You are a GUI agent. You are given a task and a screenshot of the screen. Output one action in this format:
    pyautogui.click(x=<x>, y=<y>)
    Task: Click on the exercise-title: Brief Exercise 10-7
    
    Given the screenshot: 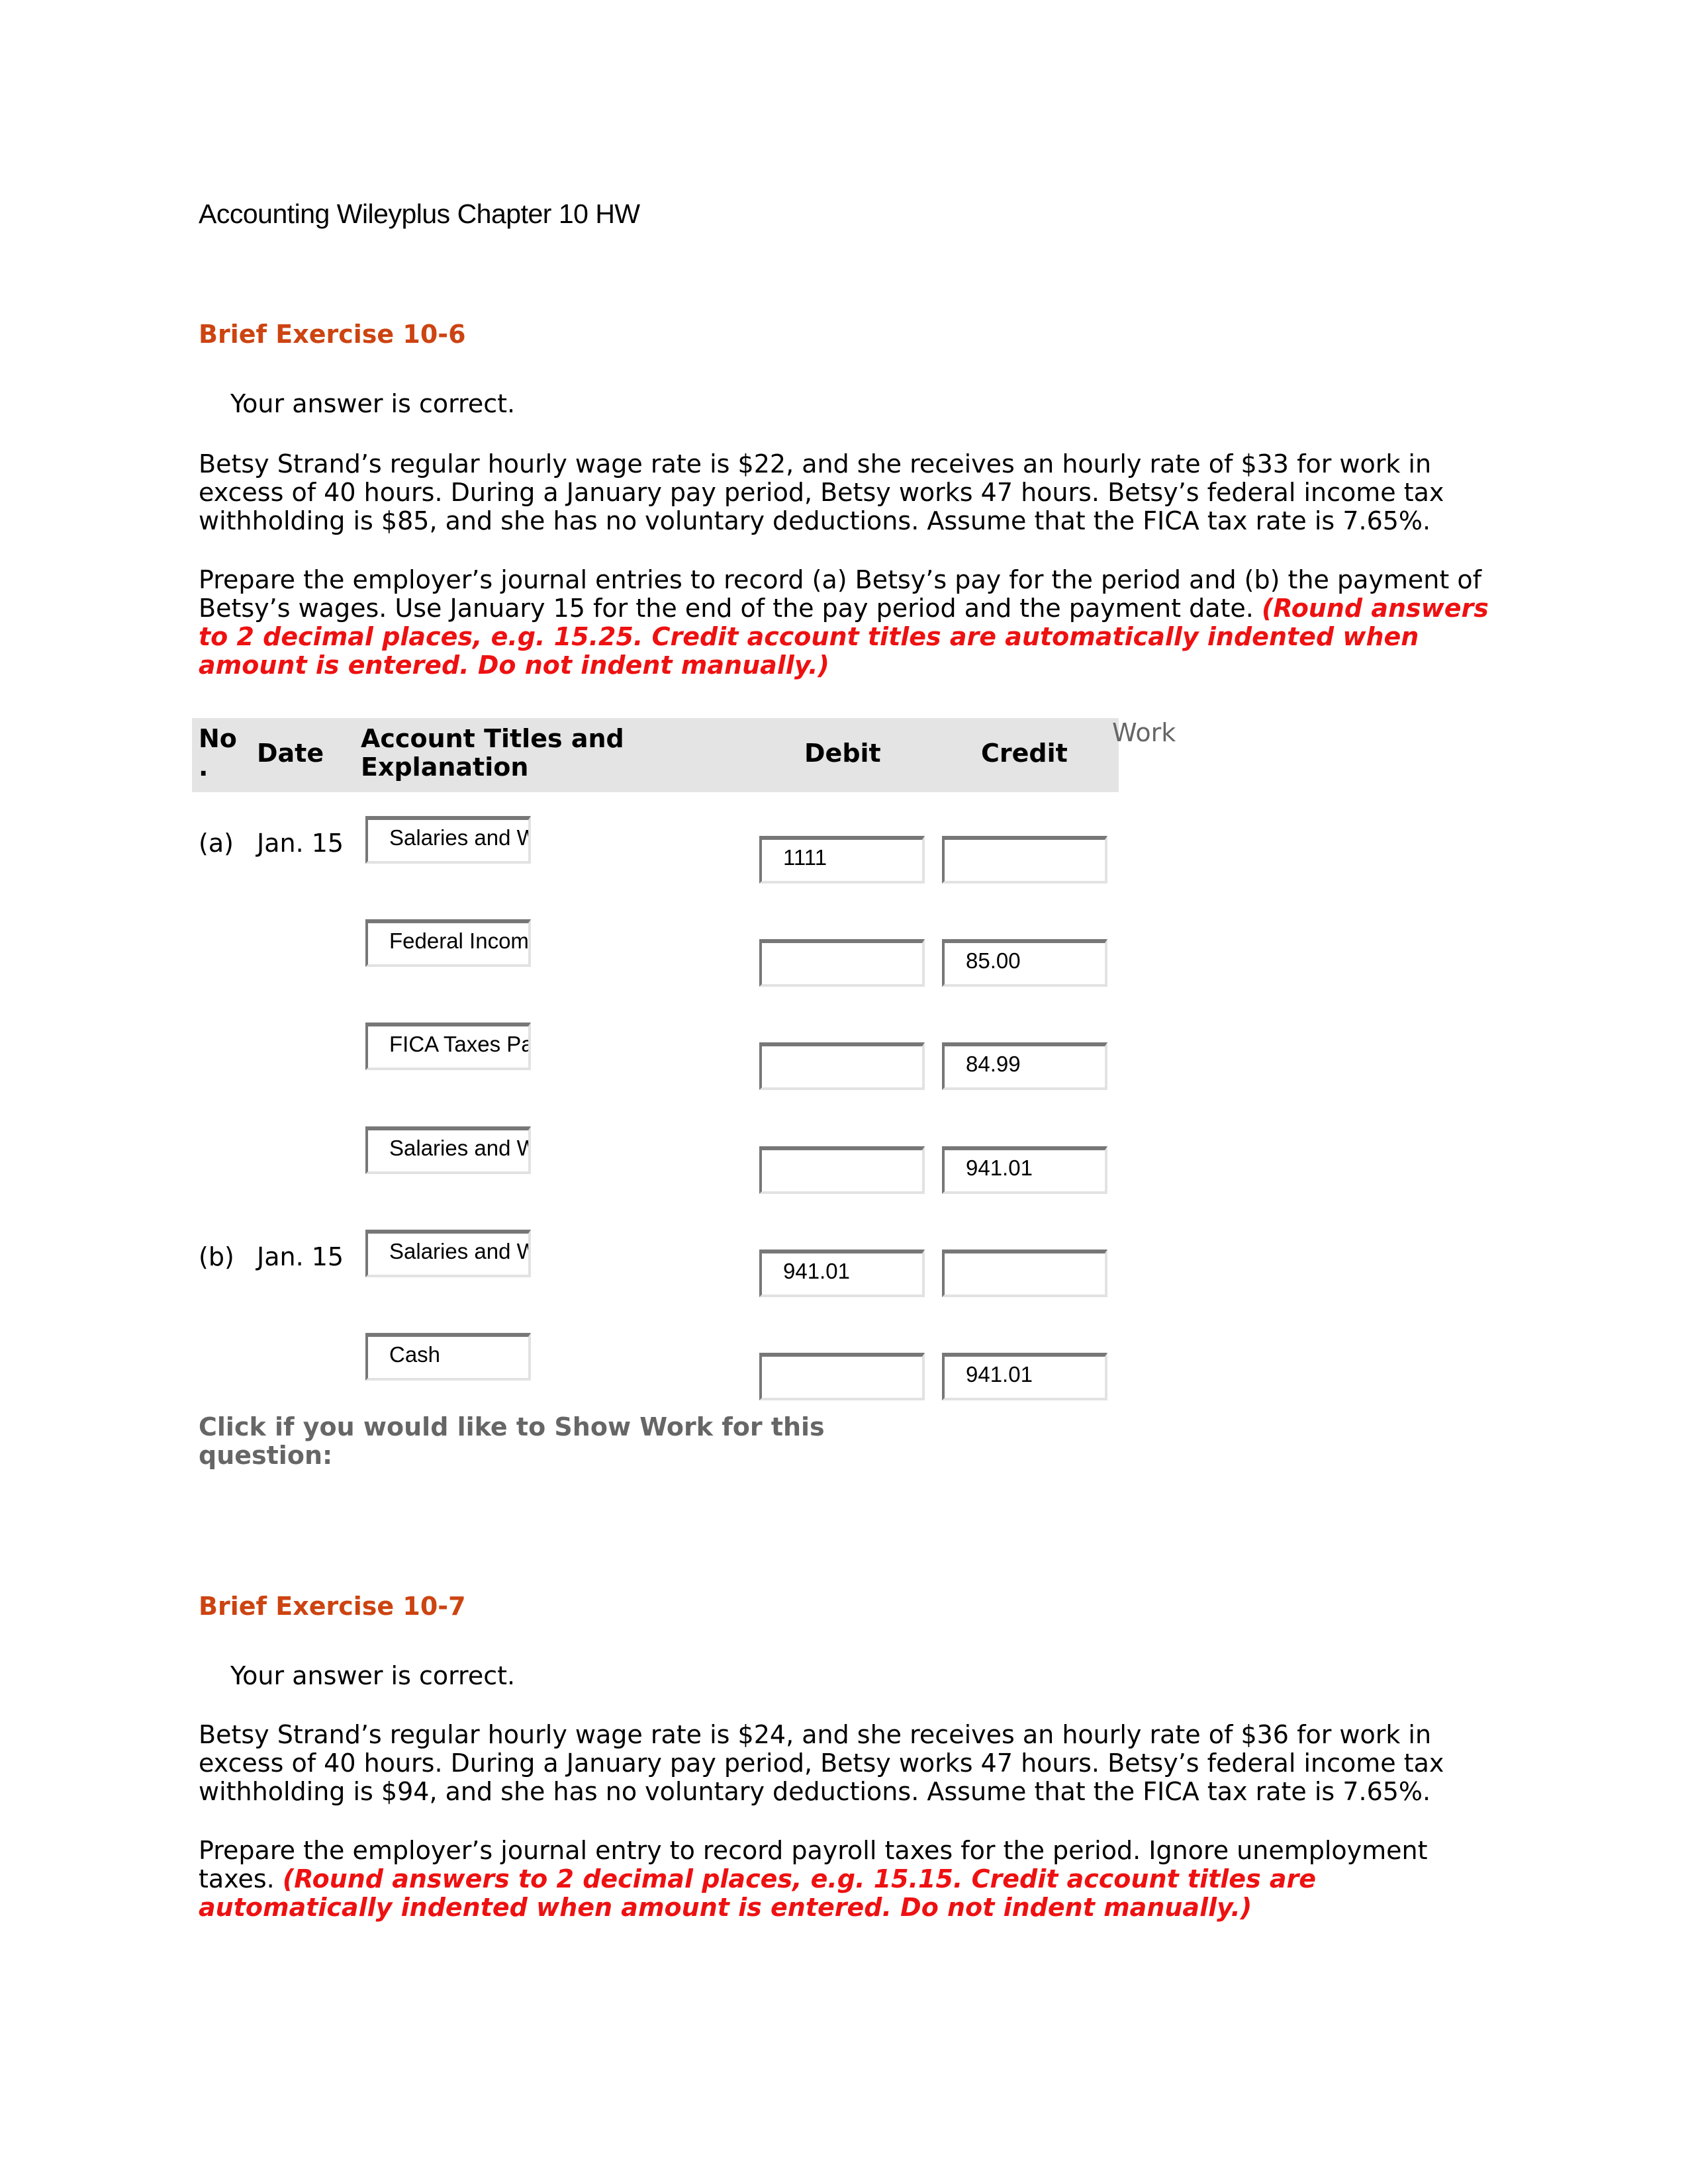 What is the action you would take?
    pyautogui.click(x=332, y=1607)
    